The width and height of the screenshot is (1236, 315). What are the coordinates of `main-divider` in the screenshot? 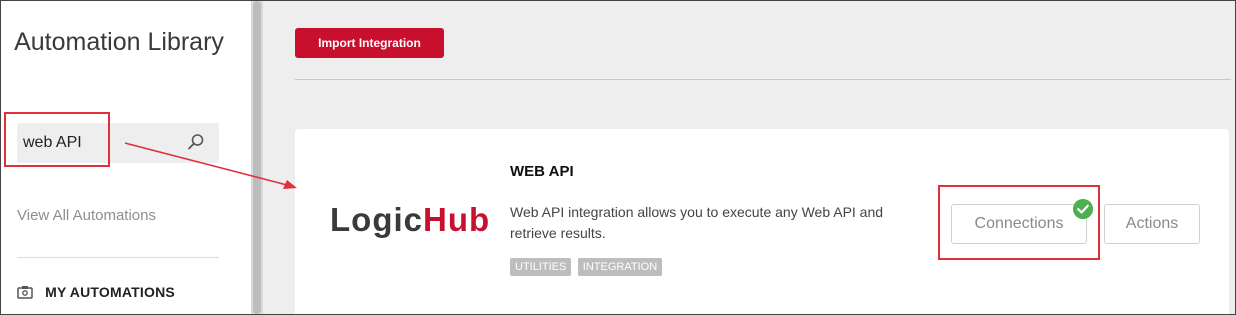 It's located at (763, 79).